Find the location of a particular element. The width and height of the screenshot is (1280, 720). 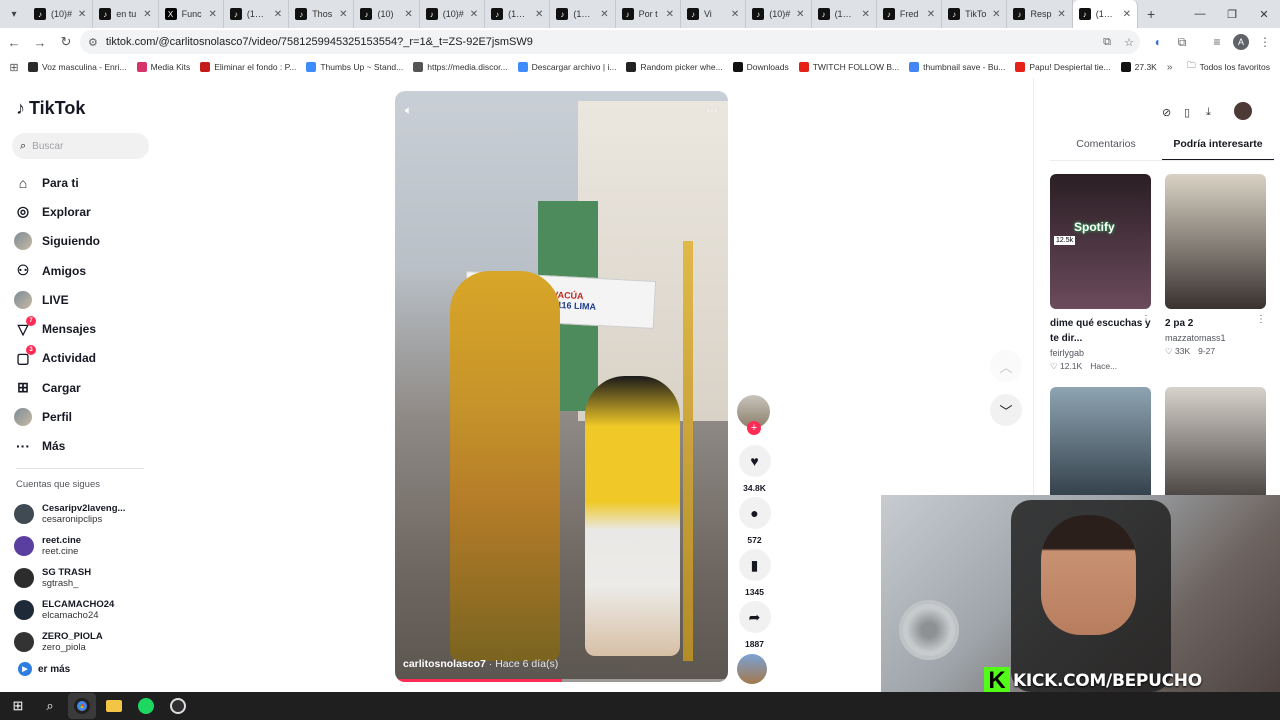

next-video-chevron-down-icon: ﹀ is located at coordinates (1006, 410).